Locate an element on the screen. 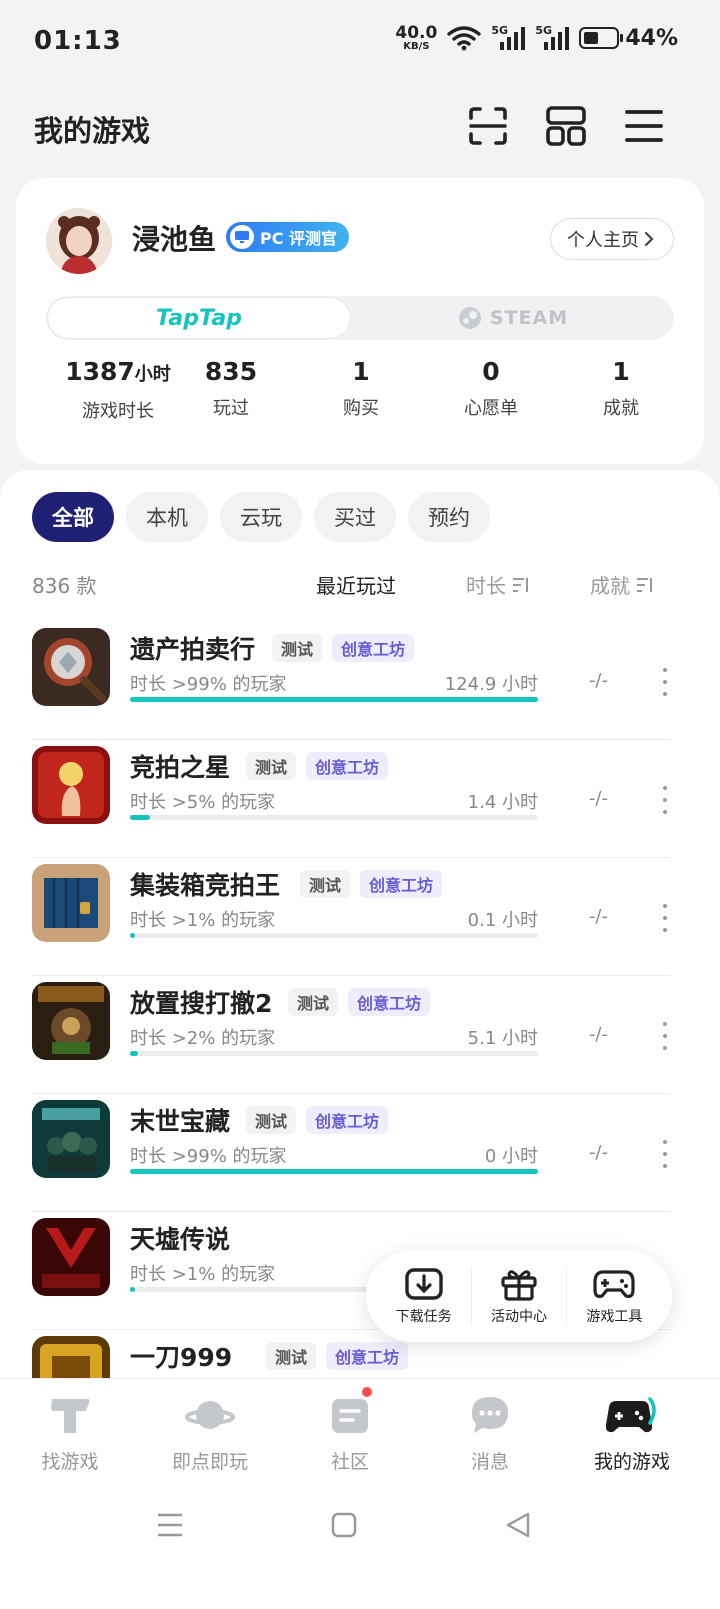  stat-played: 835 玩过 is located at coordinates (231, 387).